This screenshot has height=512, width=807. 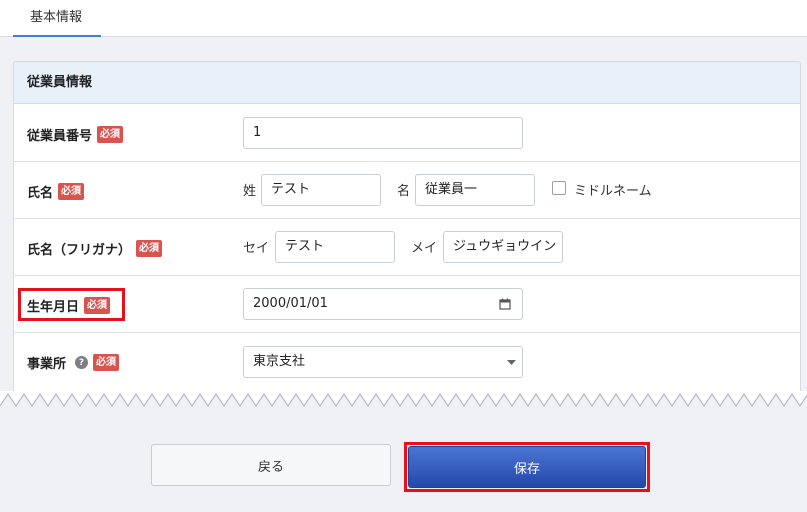 I want to click on section-title: 従業員情報, so click(x=407, y=83).